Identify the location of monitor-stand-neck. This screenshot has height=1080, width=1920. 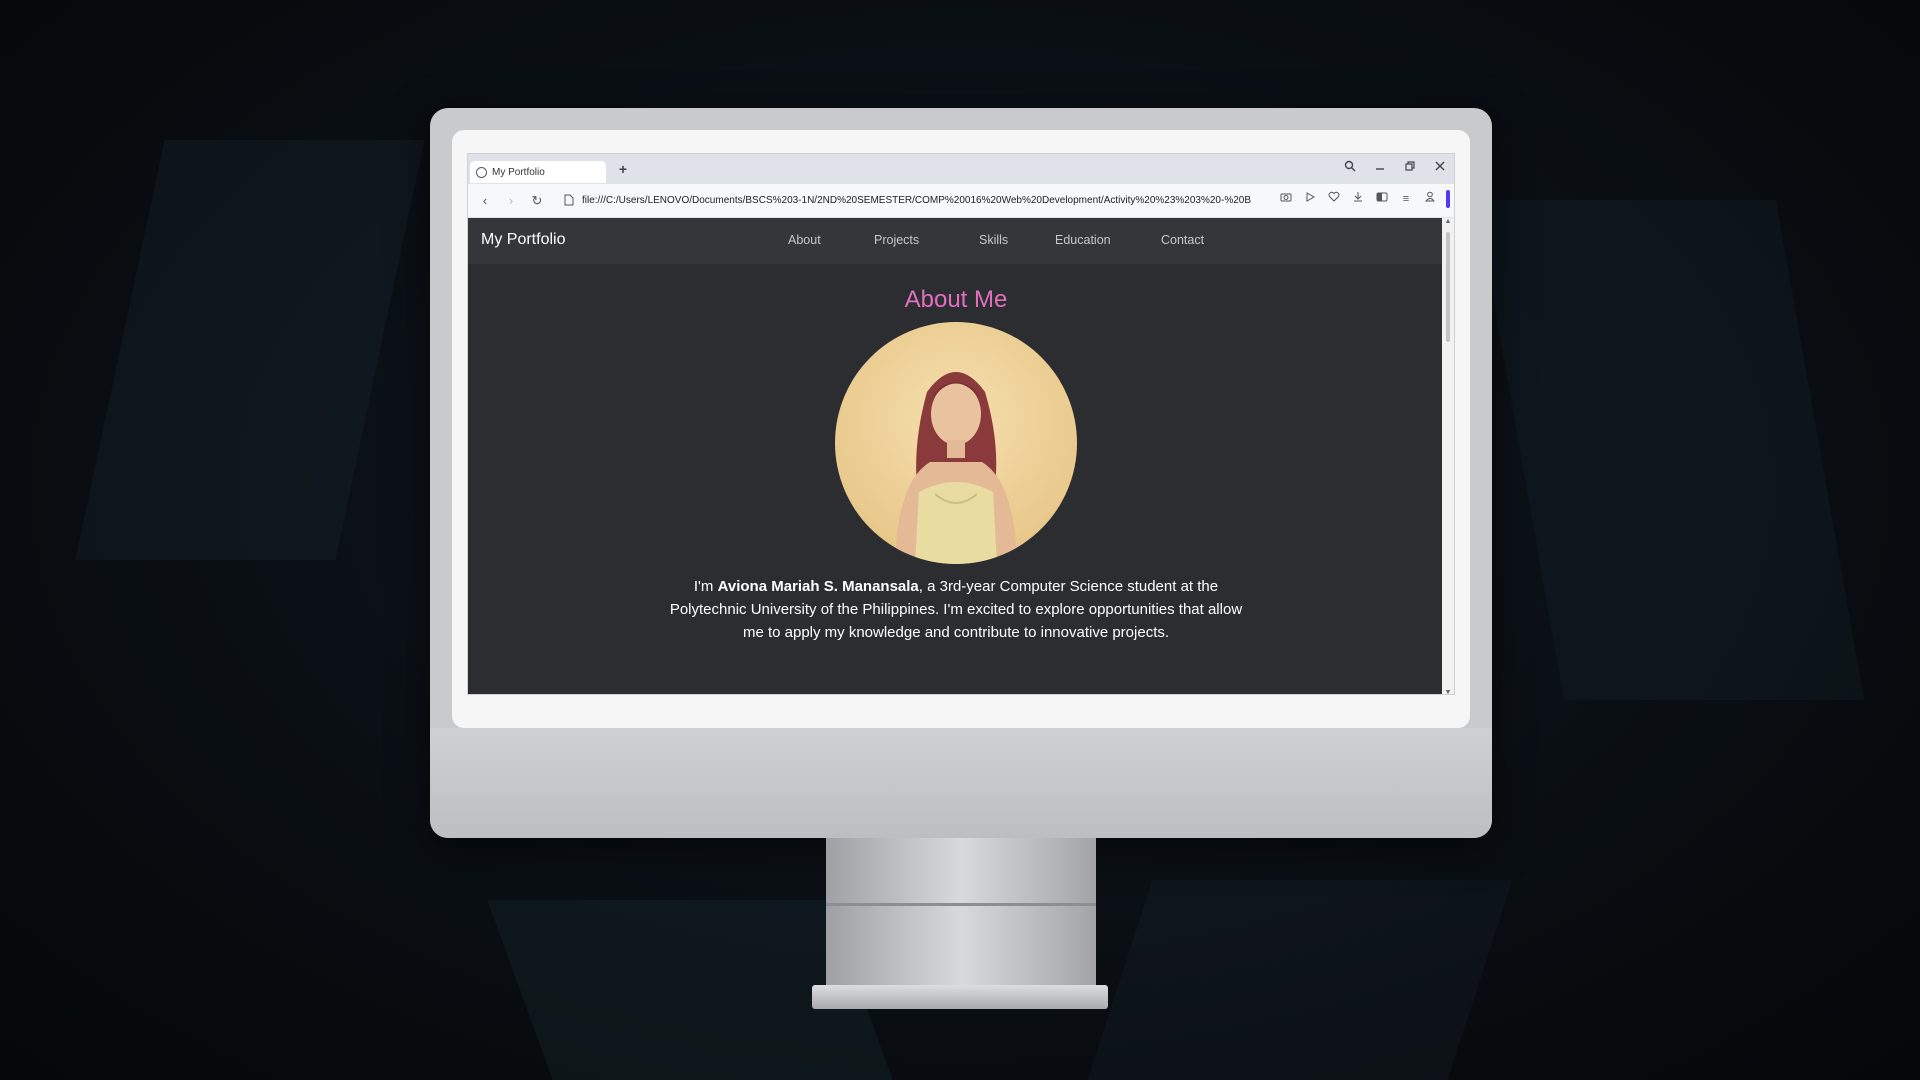
(961, 918).